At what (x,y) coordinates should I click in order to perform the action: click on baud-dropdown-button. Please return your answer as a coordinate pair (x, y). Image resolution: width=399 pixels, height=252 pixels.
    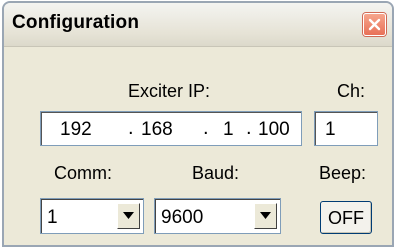
    Looking at the image, I should click on (265, 216).